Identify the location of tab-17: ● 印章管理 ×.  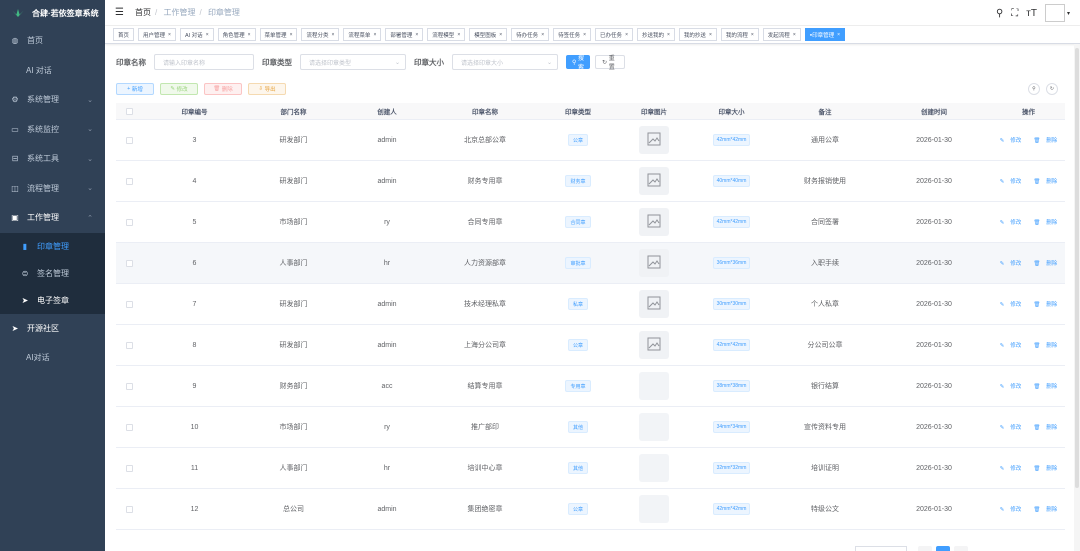
(825, 34).